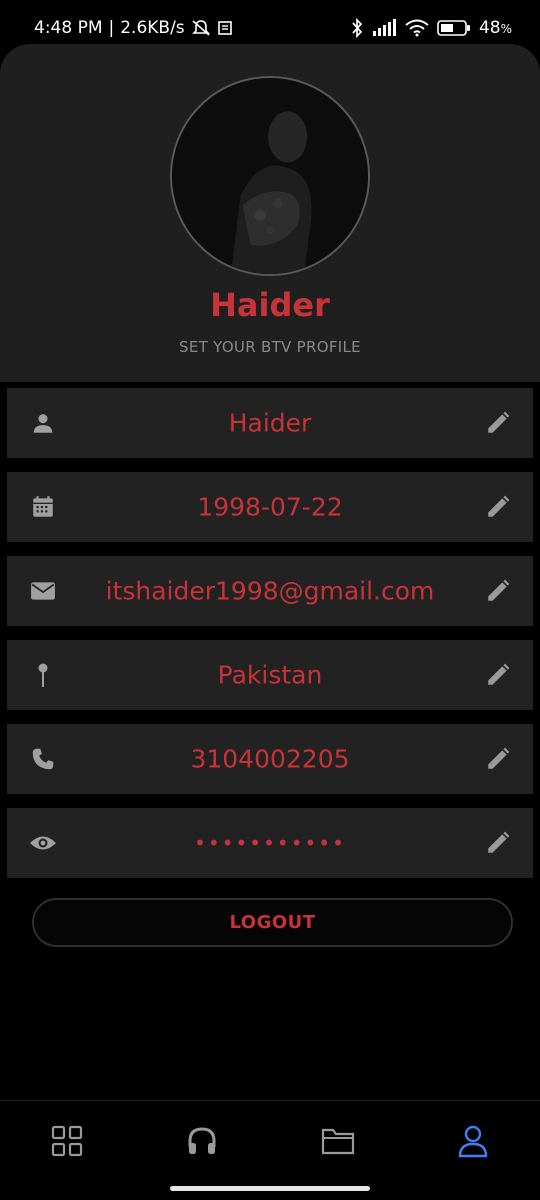 This screenshot has height=1200, width=540. I want to click on status-right: 48%, so click(431, 28).